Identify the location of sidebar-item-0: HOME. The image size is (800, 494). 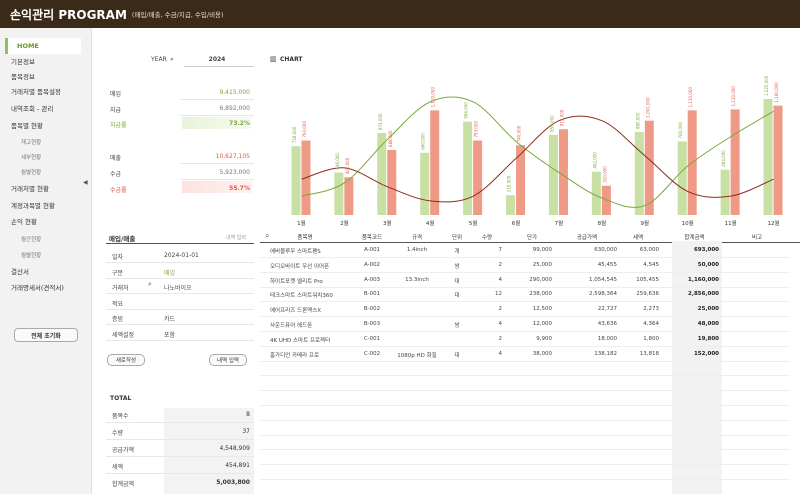
(43, 46).